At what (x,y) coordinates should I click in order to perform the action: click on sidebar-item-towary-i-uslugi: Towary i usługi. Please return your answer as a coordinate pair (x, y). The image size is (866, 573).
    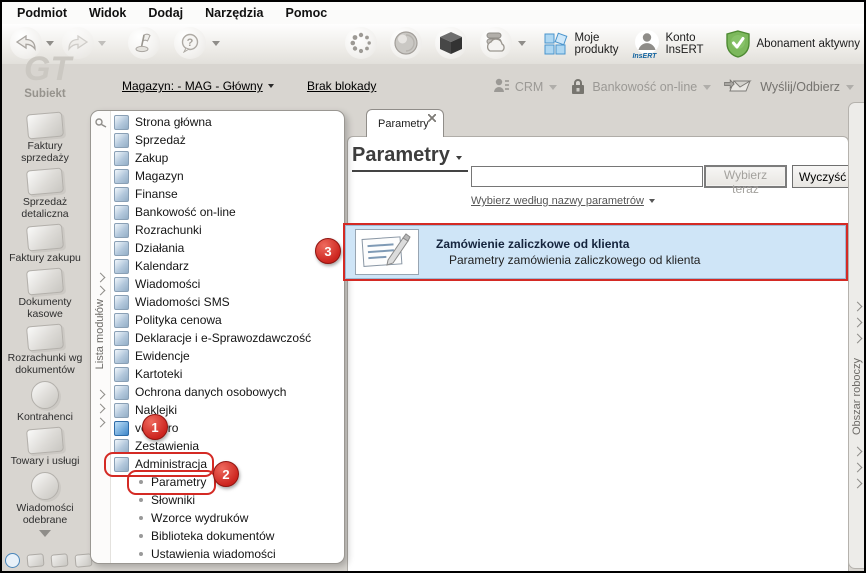
    Looking at the image, I should click on (45, 446).